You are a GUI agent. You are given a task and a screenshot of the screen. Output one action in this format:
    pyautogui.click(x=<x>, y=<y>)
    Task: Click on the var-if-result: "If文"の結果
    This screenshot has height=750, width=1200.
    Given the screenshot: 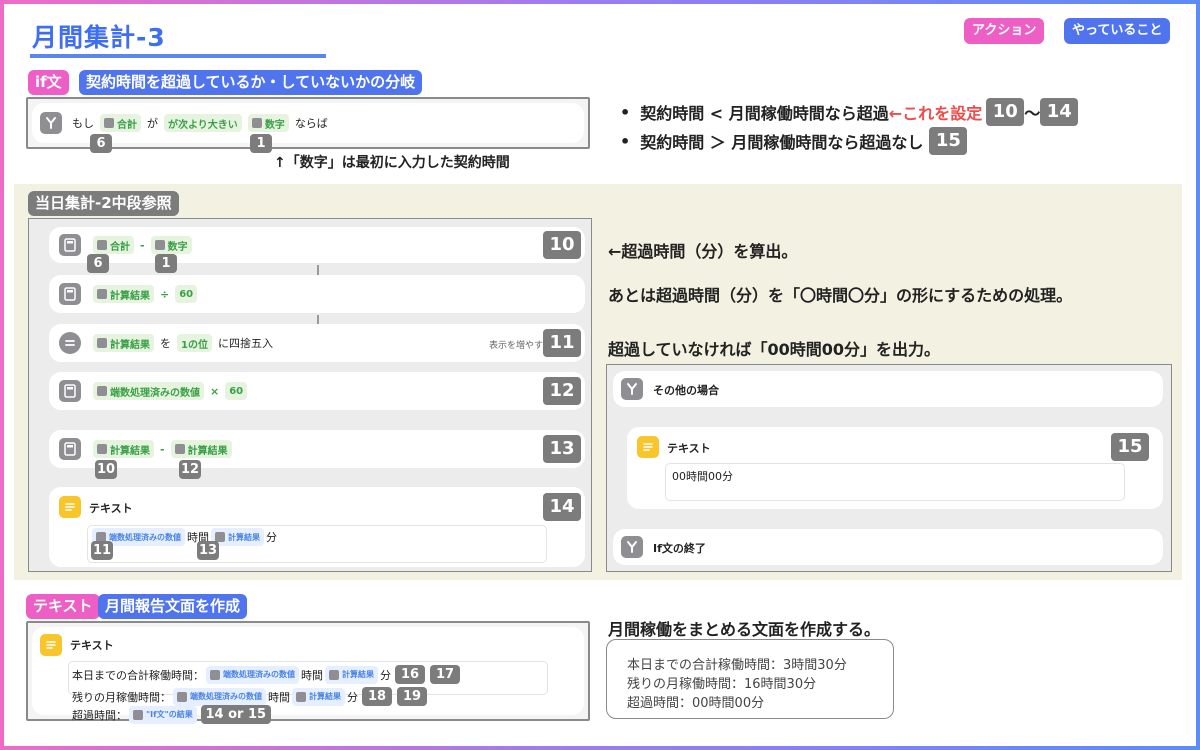 What is the action you would take?
    pyautogui.click(x=163, y=714)
    